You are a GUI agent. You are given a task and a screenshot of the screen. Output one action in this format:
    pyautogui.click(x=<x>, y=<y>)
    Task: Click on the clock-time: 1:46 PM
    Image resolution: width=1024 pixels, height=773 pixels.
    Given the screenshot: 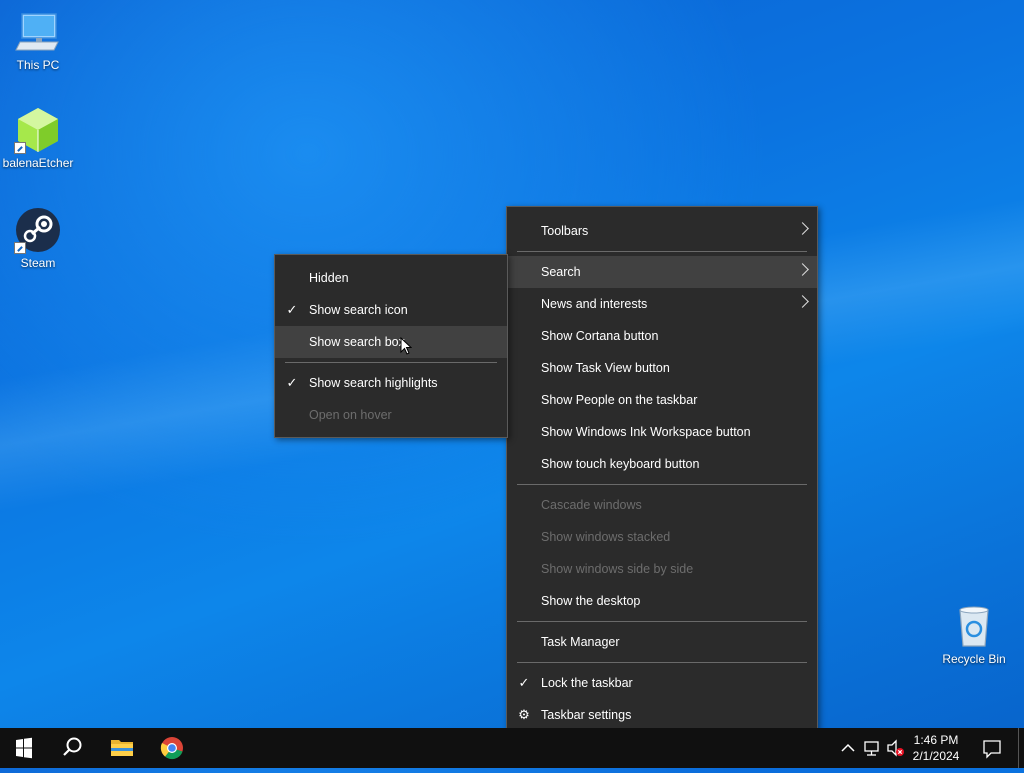 What is the action you would take?
    pyautogui.click(x=936, y=740)
    